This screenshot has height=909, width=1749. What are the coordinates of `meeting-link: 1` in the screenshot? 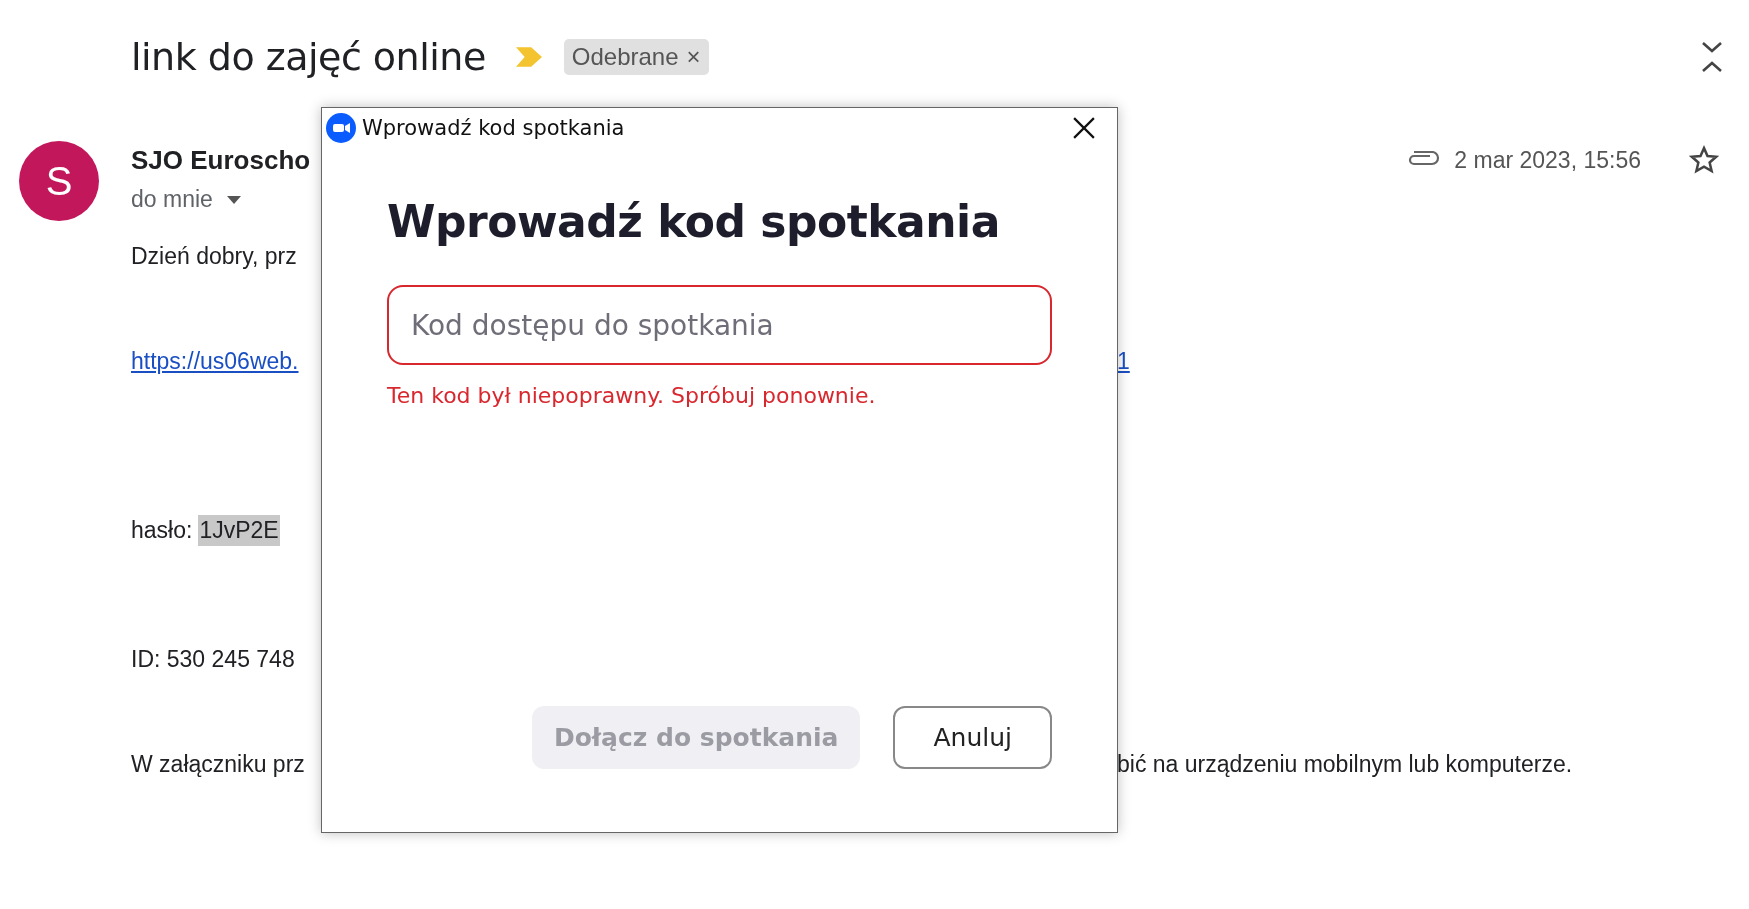 It's located at (1433, 361).